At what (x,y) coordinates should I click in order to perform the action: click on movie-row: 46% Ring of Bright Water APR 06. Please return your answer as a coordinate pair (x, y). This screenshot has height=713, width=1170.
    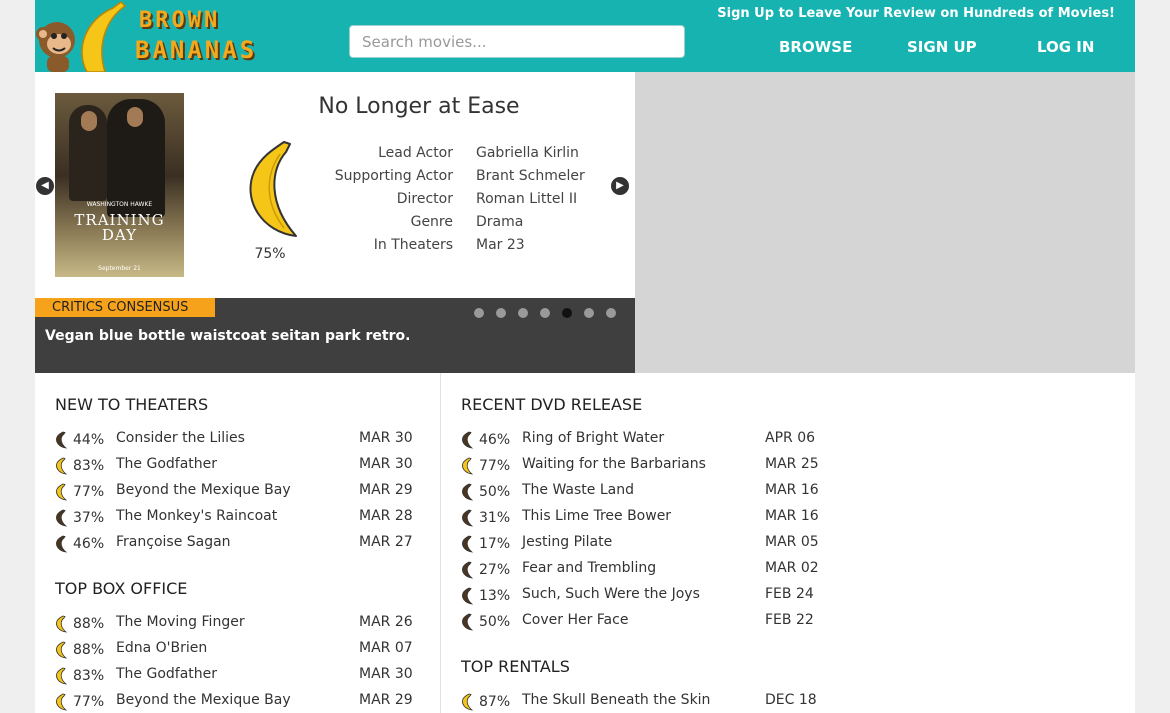
    Looking at the image, I should click on (643, 440).